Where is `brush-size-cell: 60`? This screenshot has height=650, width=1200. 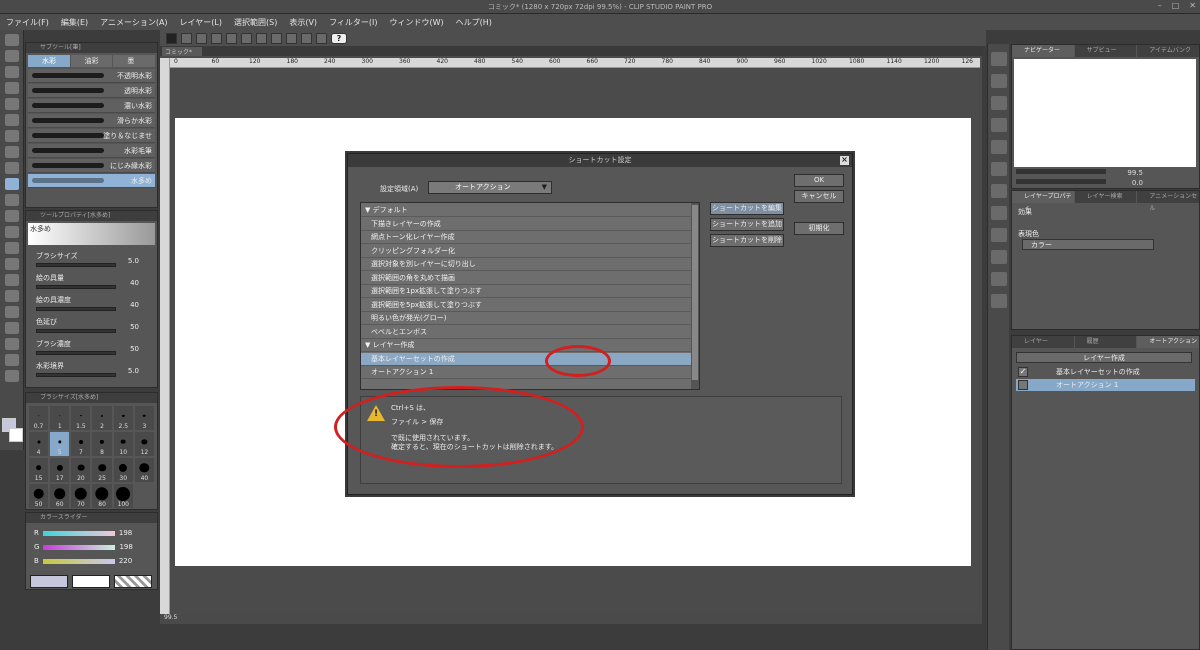 brush-size-cell: 60 is located at coordinates (60, 496).